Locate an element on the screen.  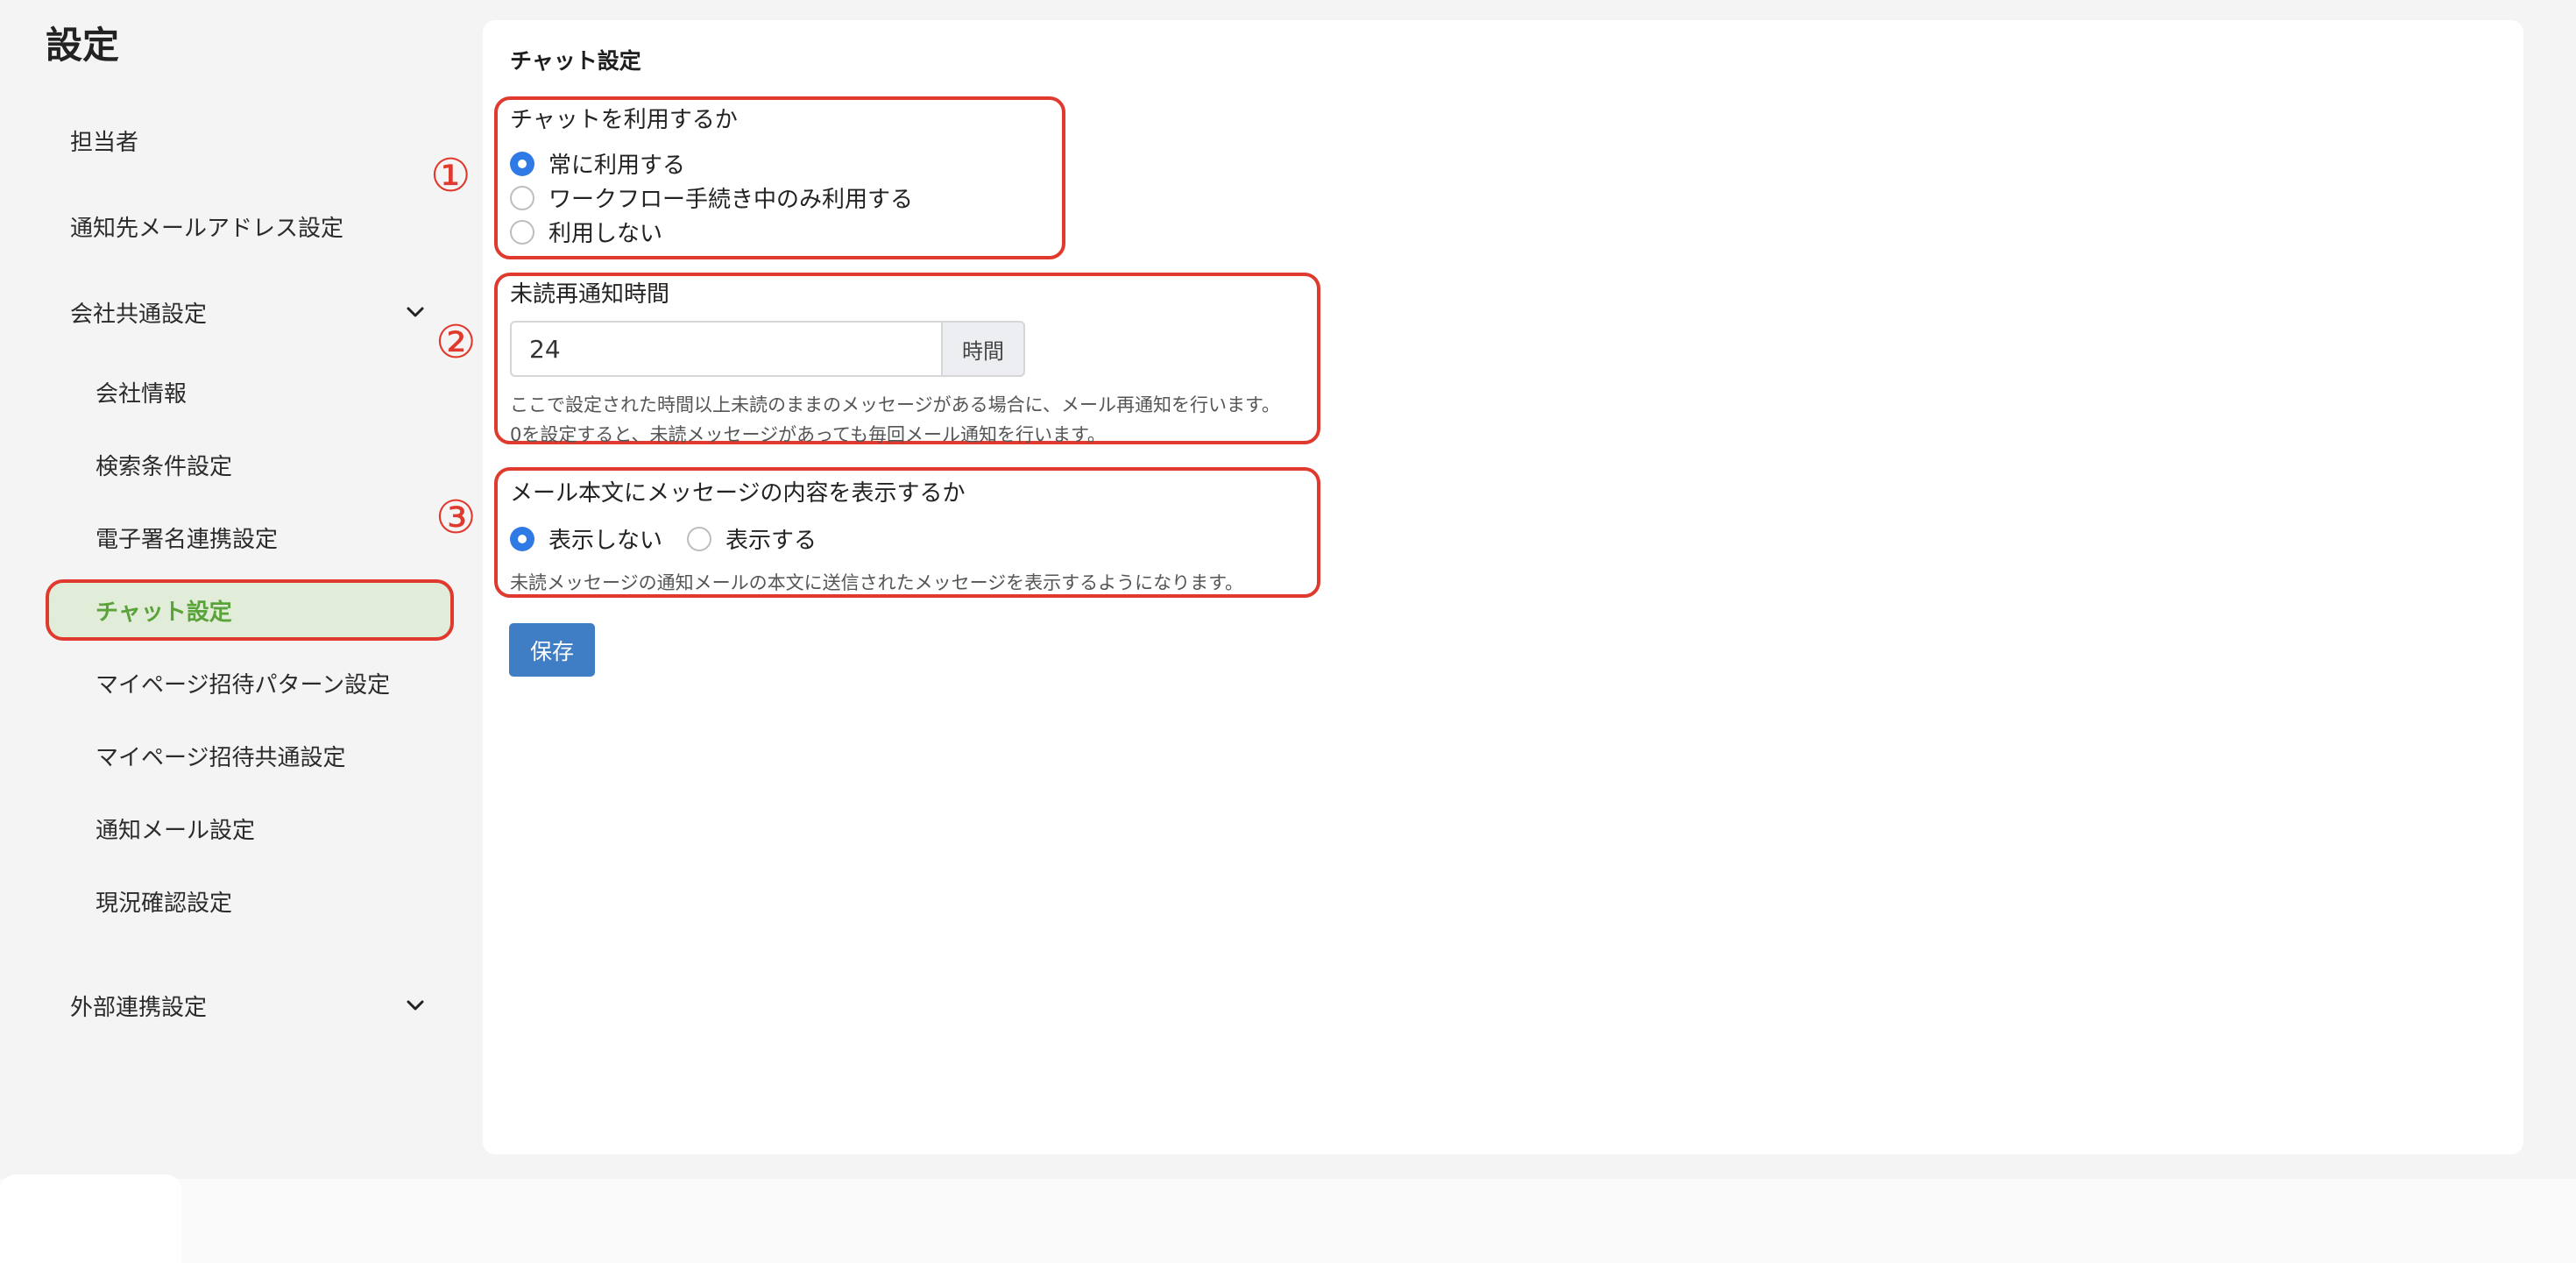
renotify-hours-input: 24 is located at coordinates (725, 349).